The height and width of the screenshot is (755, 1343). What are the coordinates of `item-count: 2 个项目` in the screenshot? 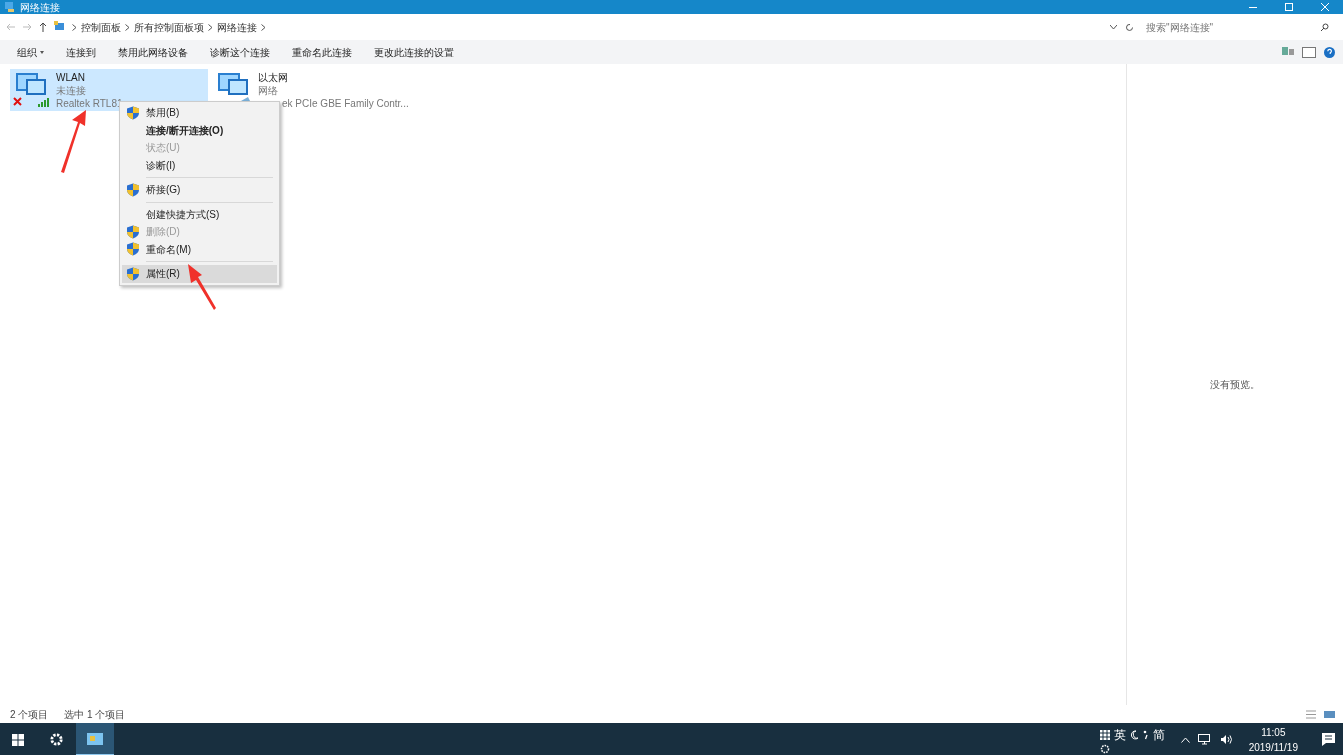 It's located at (29, 714).